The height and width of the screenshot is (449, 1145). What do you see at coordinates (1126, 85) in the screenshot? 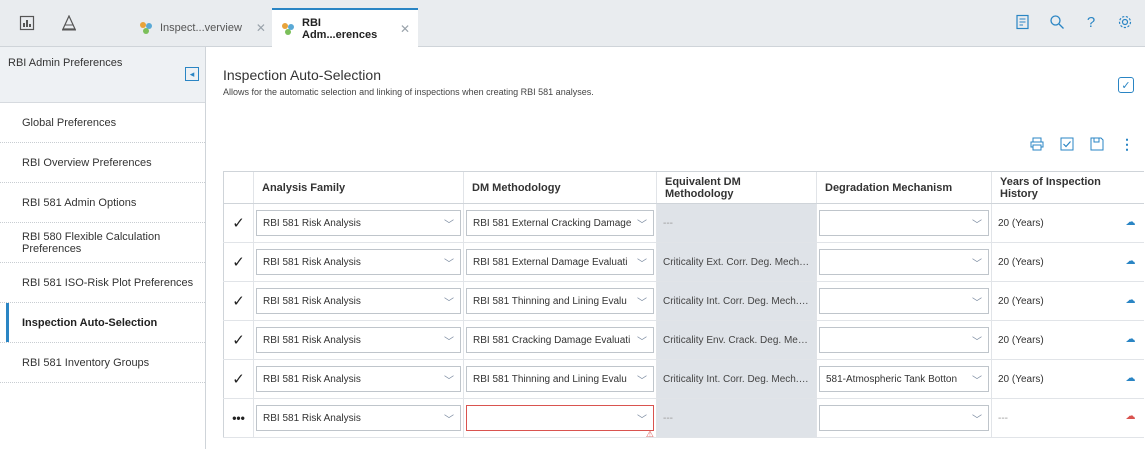
I see `enable-checkbox: ✓` at bounding box center [1126, 85].